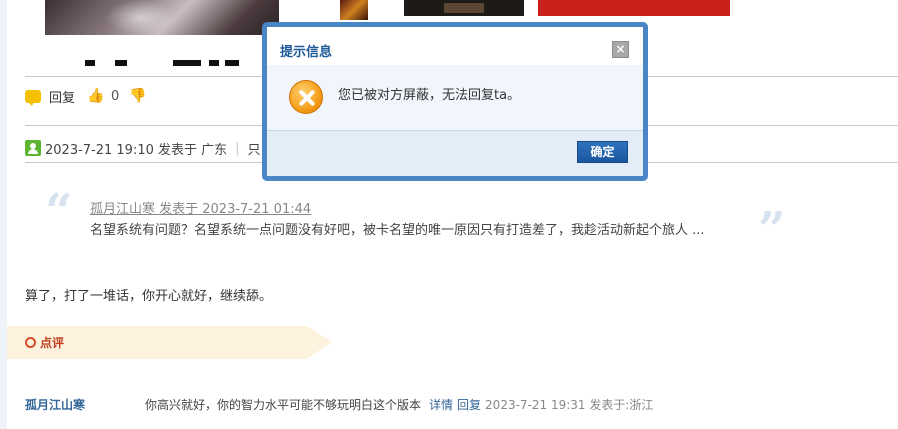  I want to click on quote-author-link: 孤月江山寒 发表于 2023-7-21 01:44, so click(200, 207).